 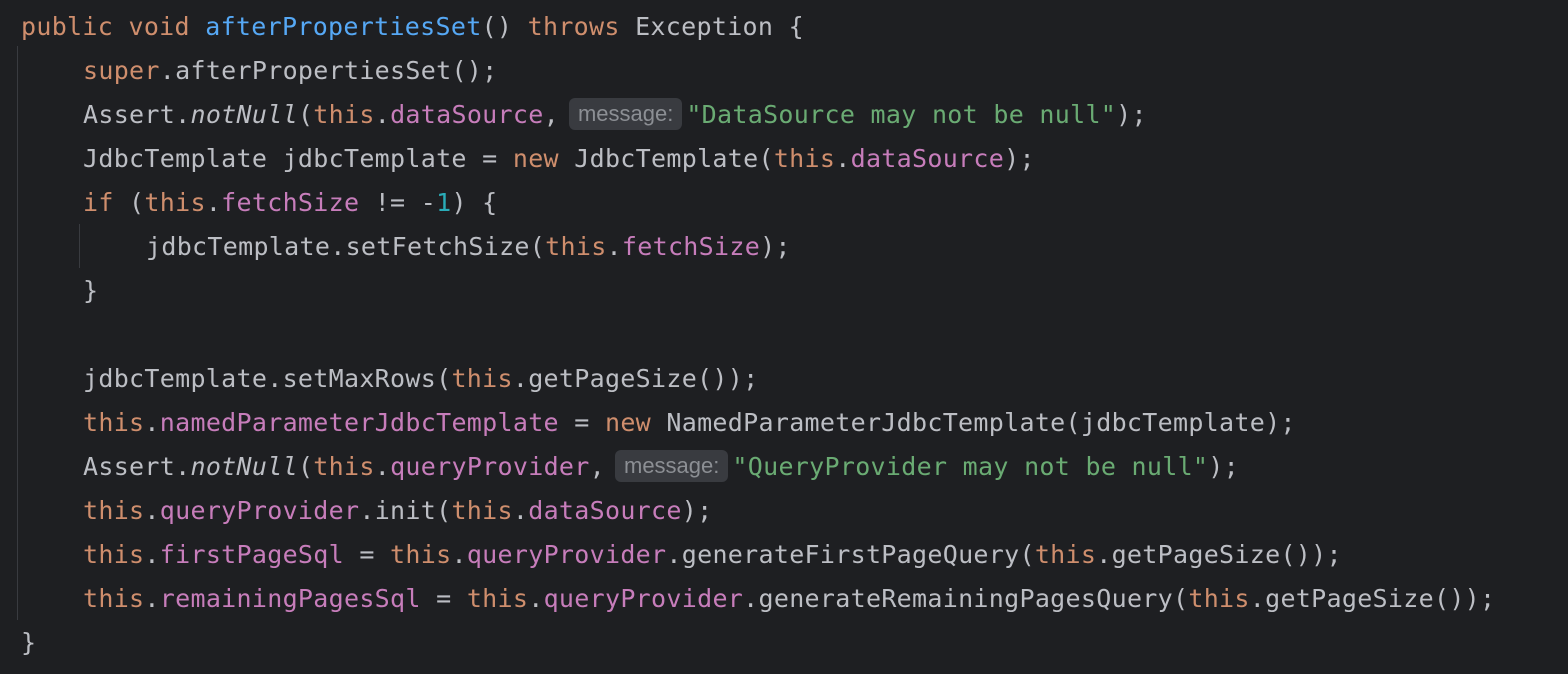 I want to click on number-literal: 1, so click(x=444, y=202).